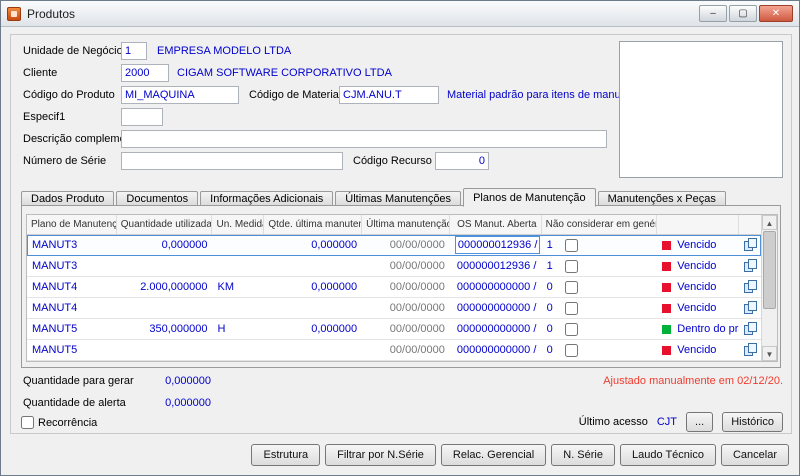 This screenshot has height=476, width=800. I want to click on tab-manuten-es-x-pe-as: Manutenções x Peças, so click(661, 198).